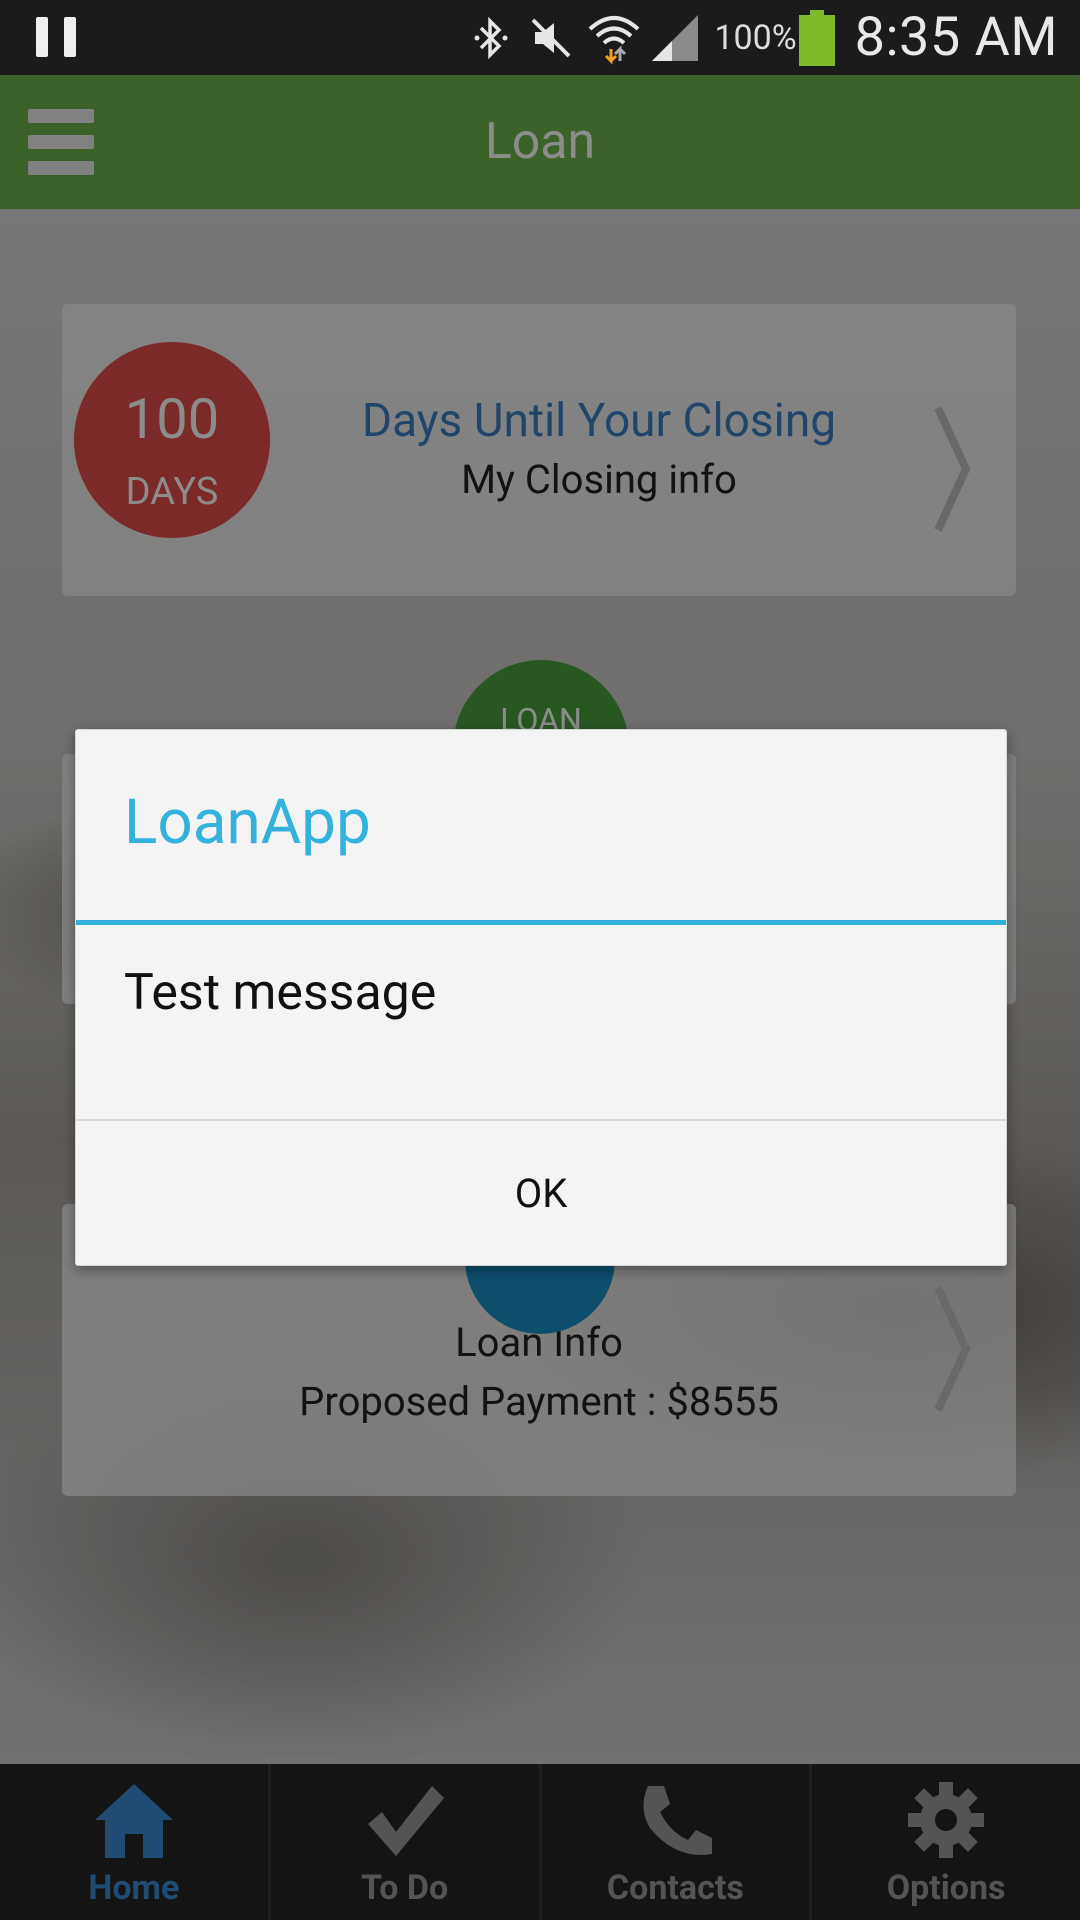  Describe the element at coordinates (675, 37) in the screenshot. I see `signal-icon` at that location.